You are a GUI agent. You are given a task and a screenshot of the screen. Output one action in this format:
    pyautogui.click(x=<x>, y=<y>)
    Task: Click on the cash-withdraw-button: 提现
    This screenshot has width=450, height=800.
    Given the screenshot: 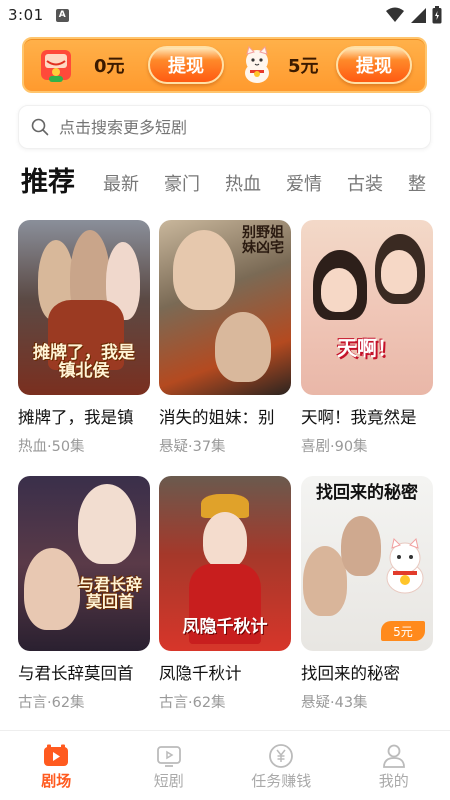 What is the action you would take?
    pyautogui.click(x=186, y=65)
    